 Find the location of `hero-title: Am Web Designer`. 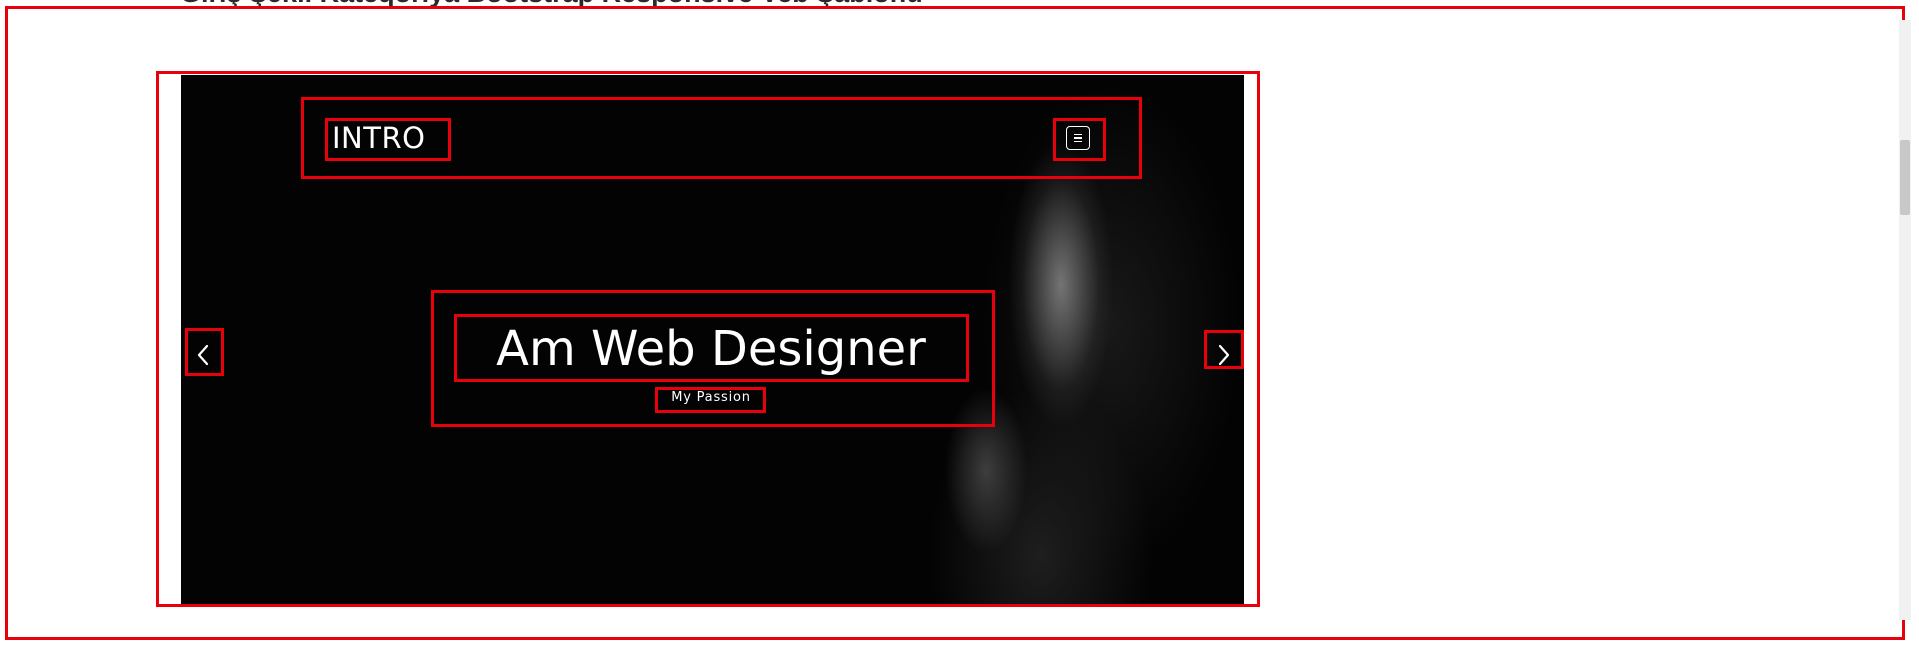

hero-title: Am Web Designer is located at coordinates (711, 349).